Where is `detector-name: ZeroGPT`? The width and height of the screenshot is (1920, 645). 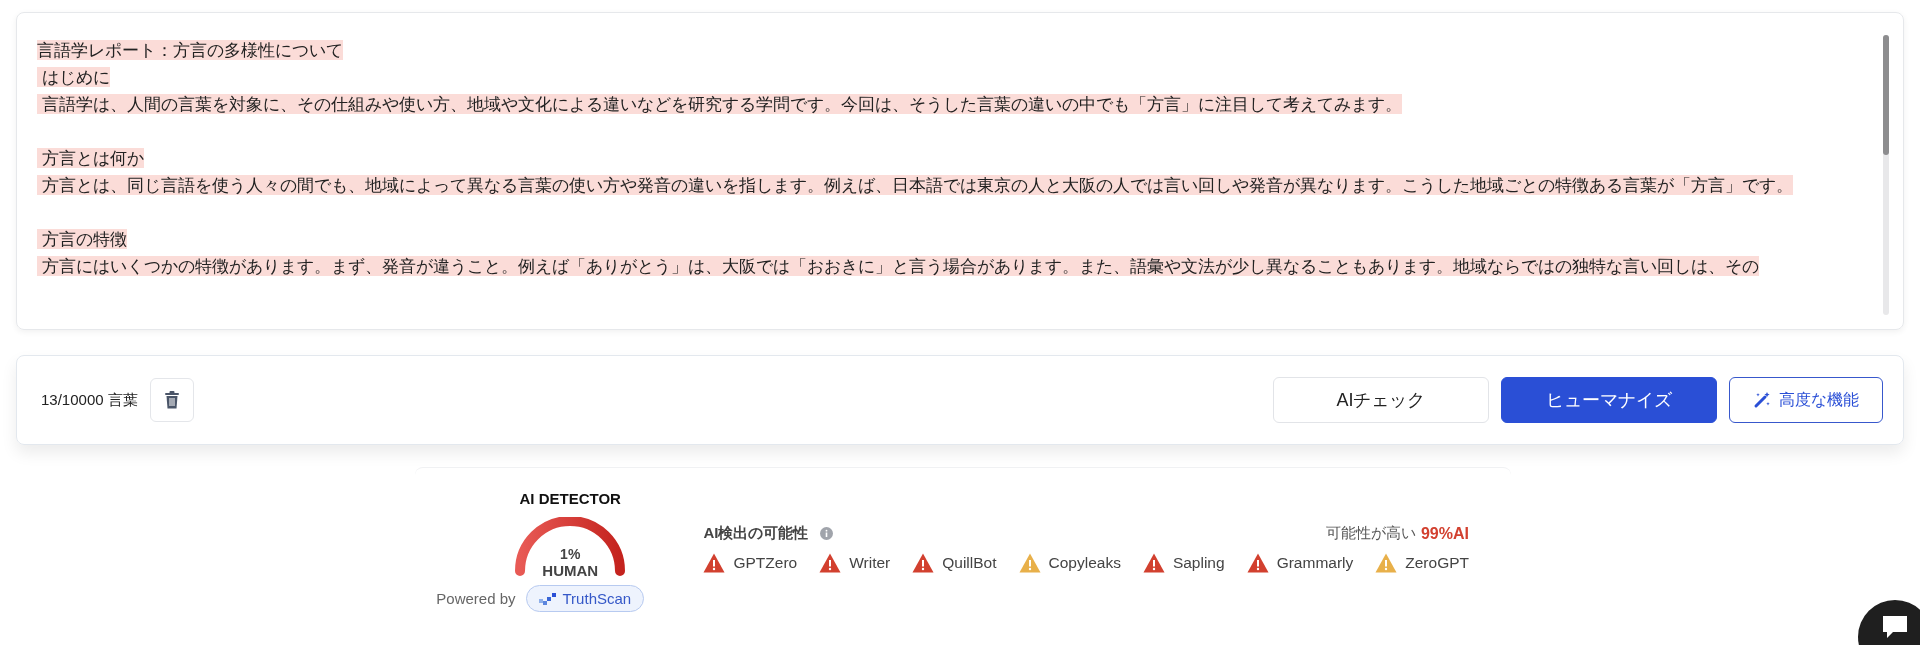 detector-name: ZeroGPT is located at coordinates (1437, 563).